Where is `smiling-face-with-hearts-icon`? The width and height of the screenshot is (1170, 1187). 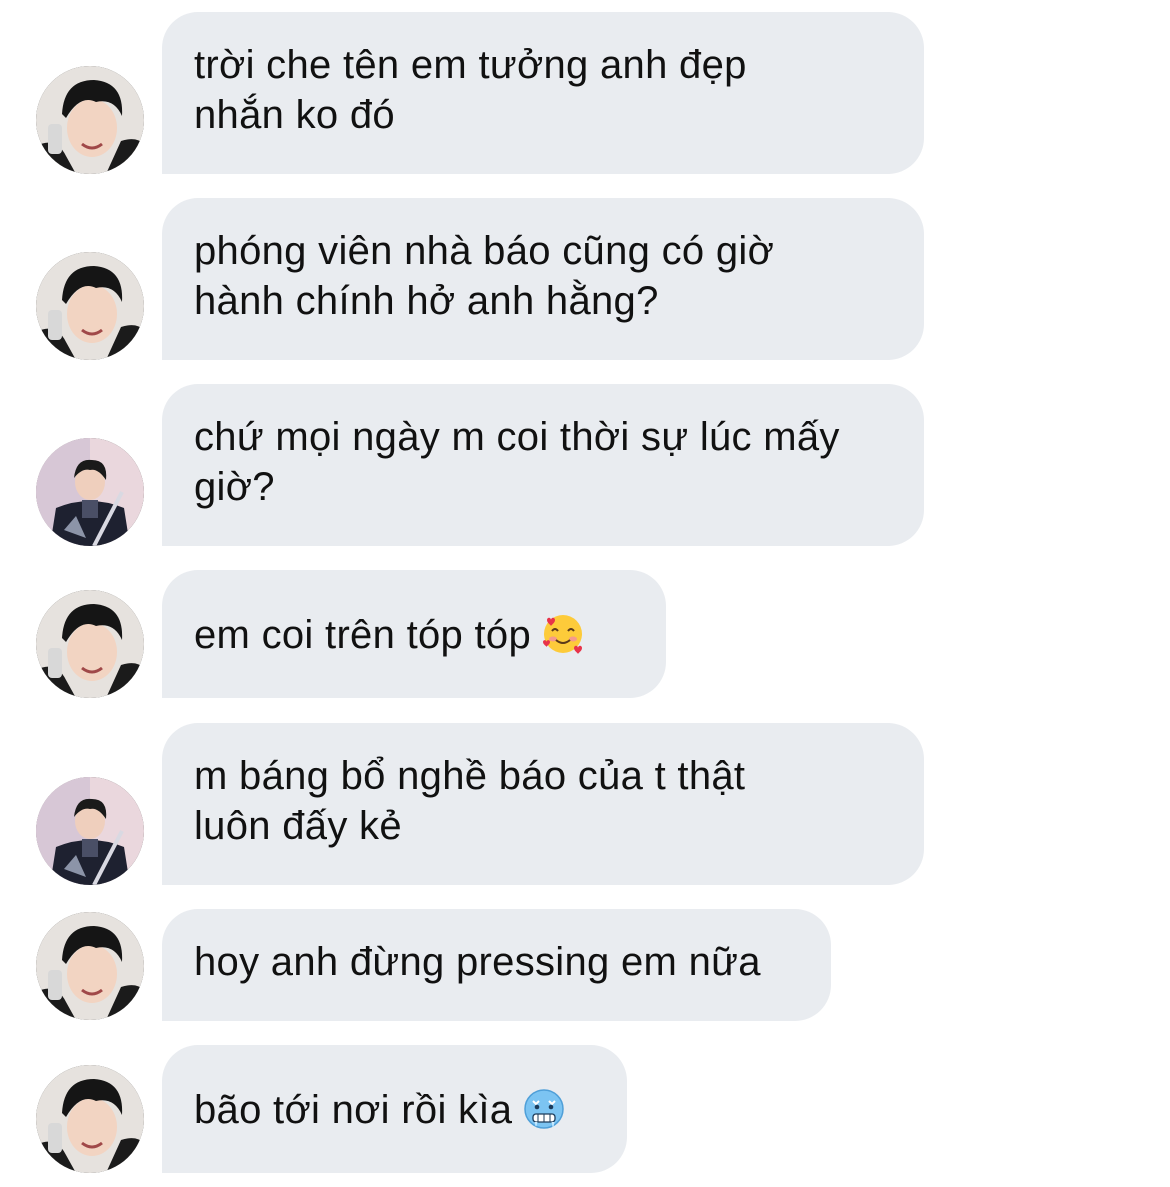 smiling-face-with-hearts-icon is located at coordinates (563, 634).